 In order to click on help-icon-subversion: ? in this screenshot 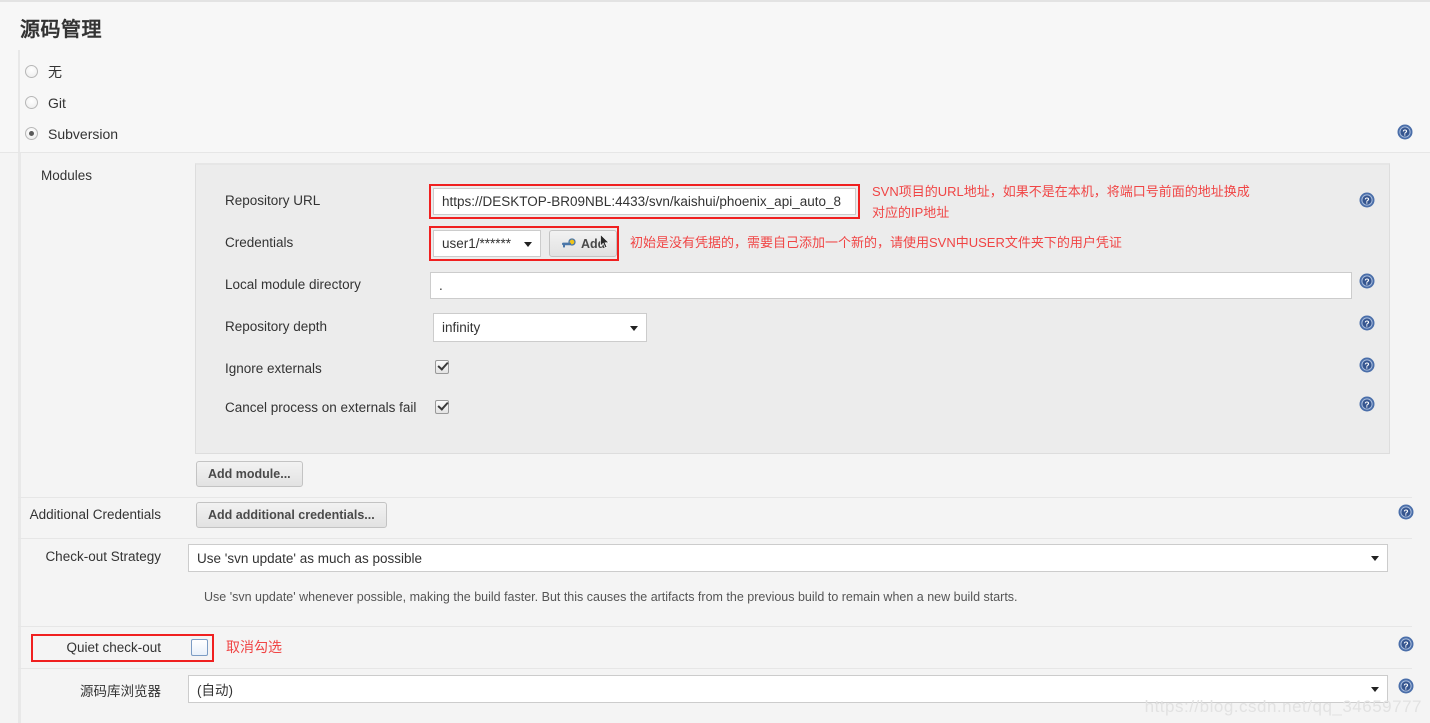, I will do `click(1405, 132)`.